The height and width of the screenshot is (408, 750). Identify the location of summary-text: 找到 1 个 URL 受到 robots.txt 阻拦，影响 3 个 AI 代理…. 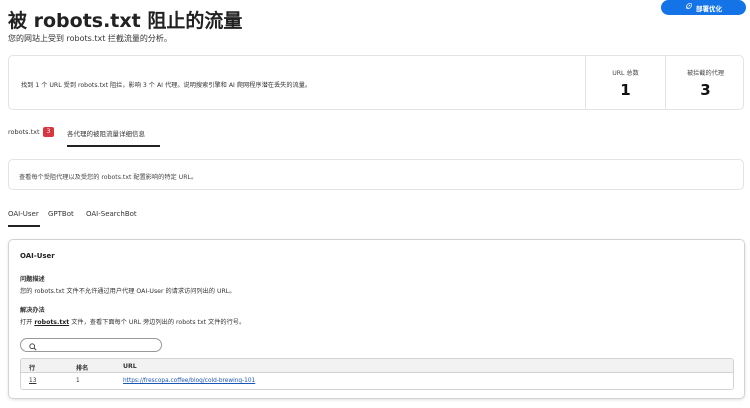
(166, 85).